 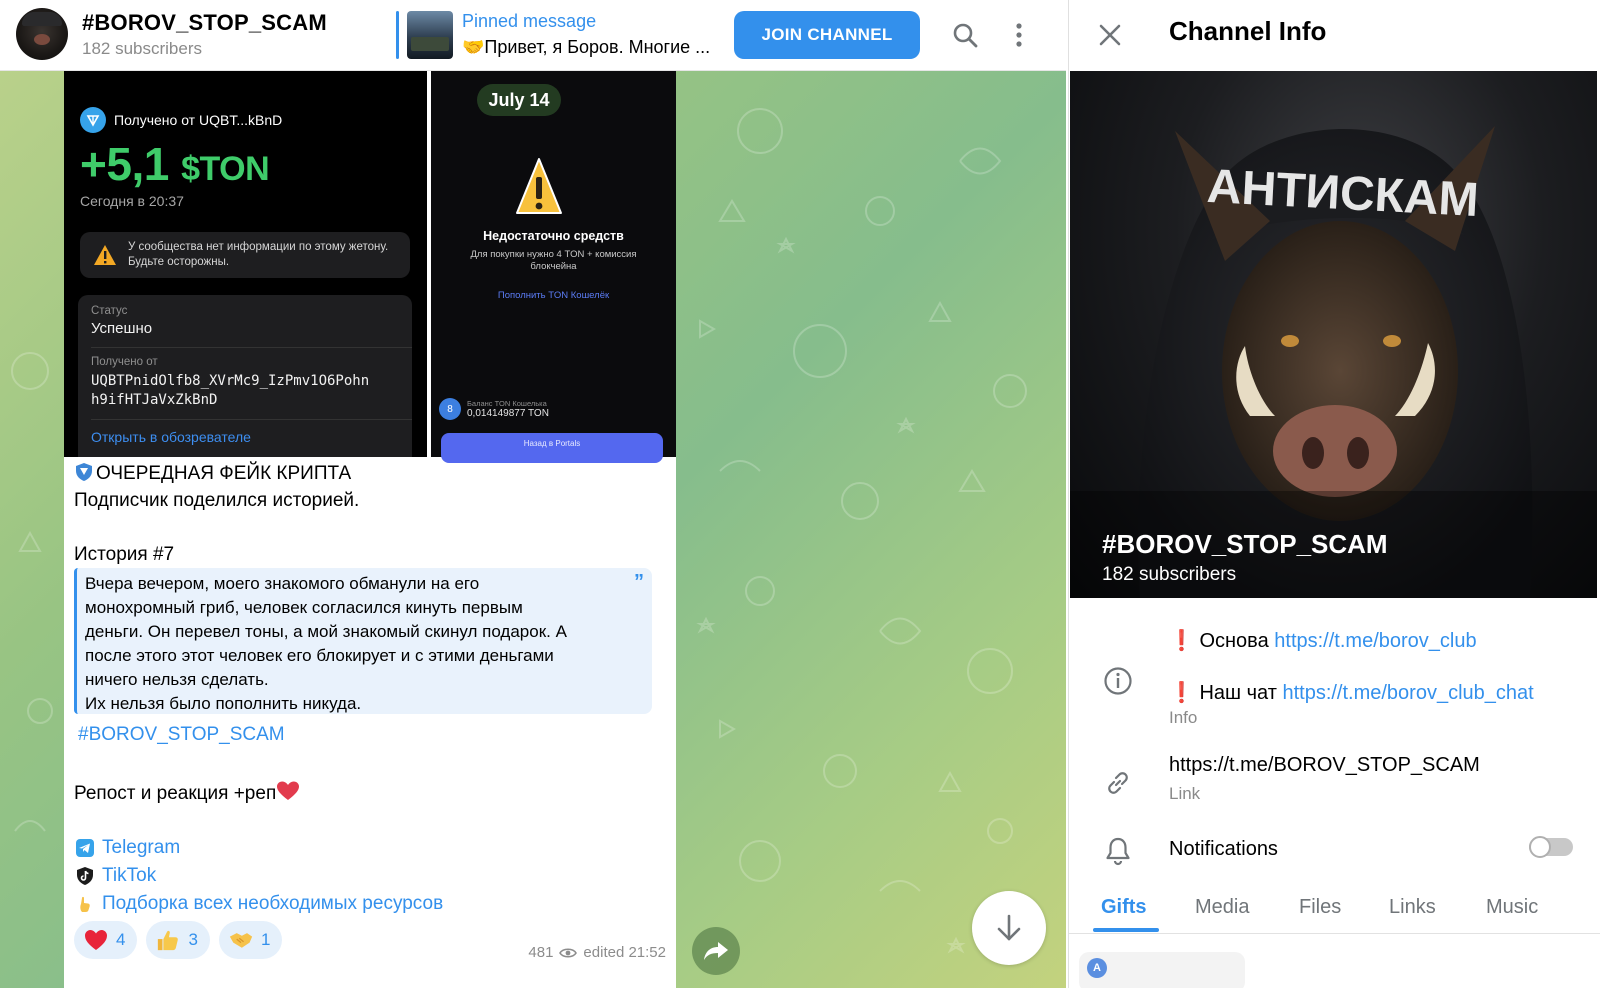 I want to click on story-title: История #7, so click(x=124, y=554).